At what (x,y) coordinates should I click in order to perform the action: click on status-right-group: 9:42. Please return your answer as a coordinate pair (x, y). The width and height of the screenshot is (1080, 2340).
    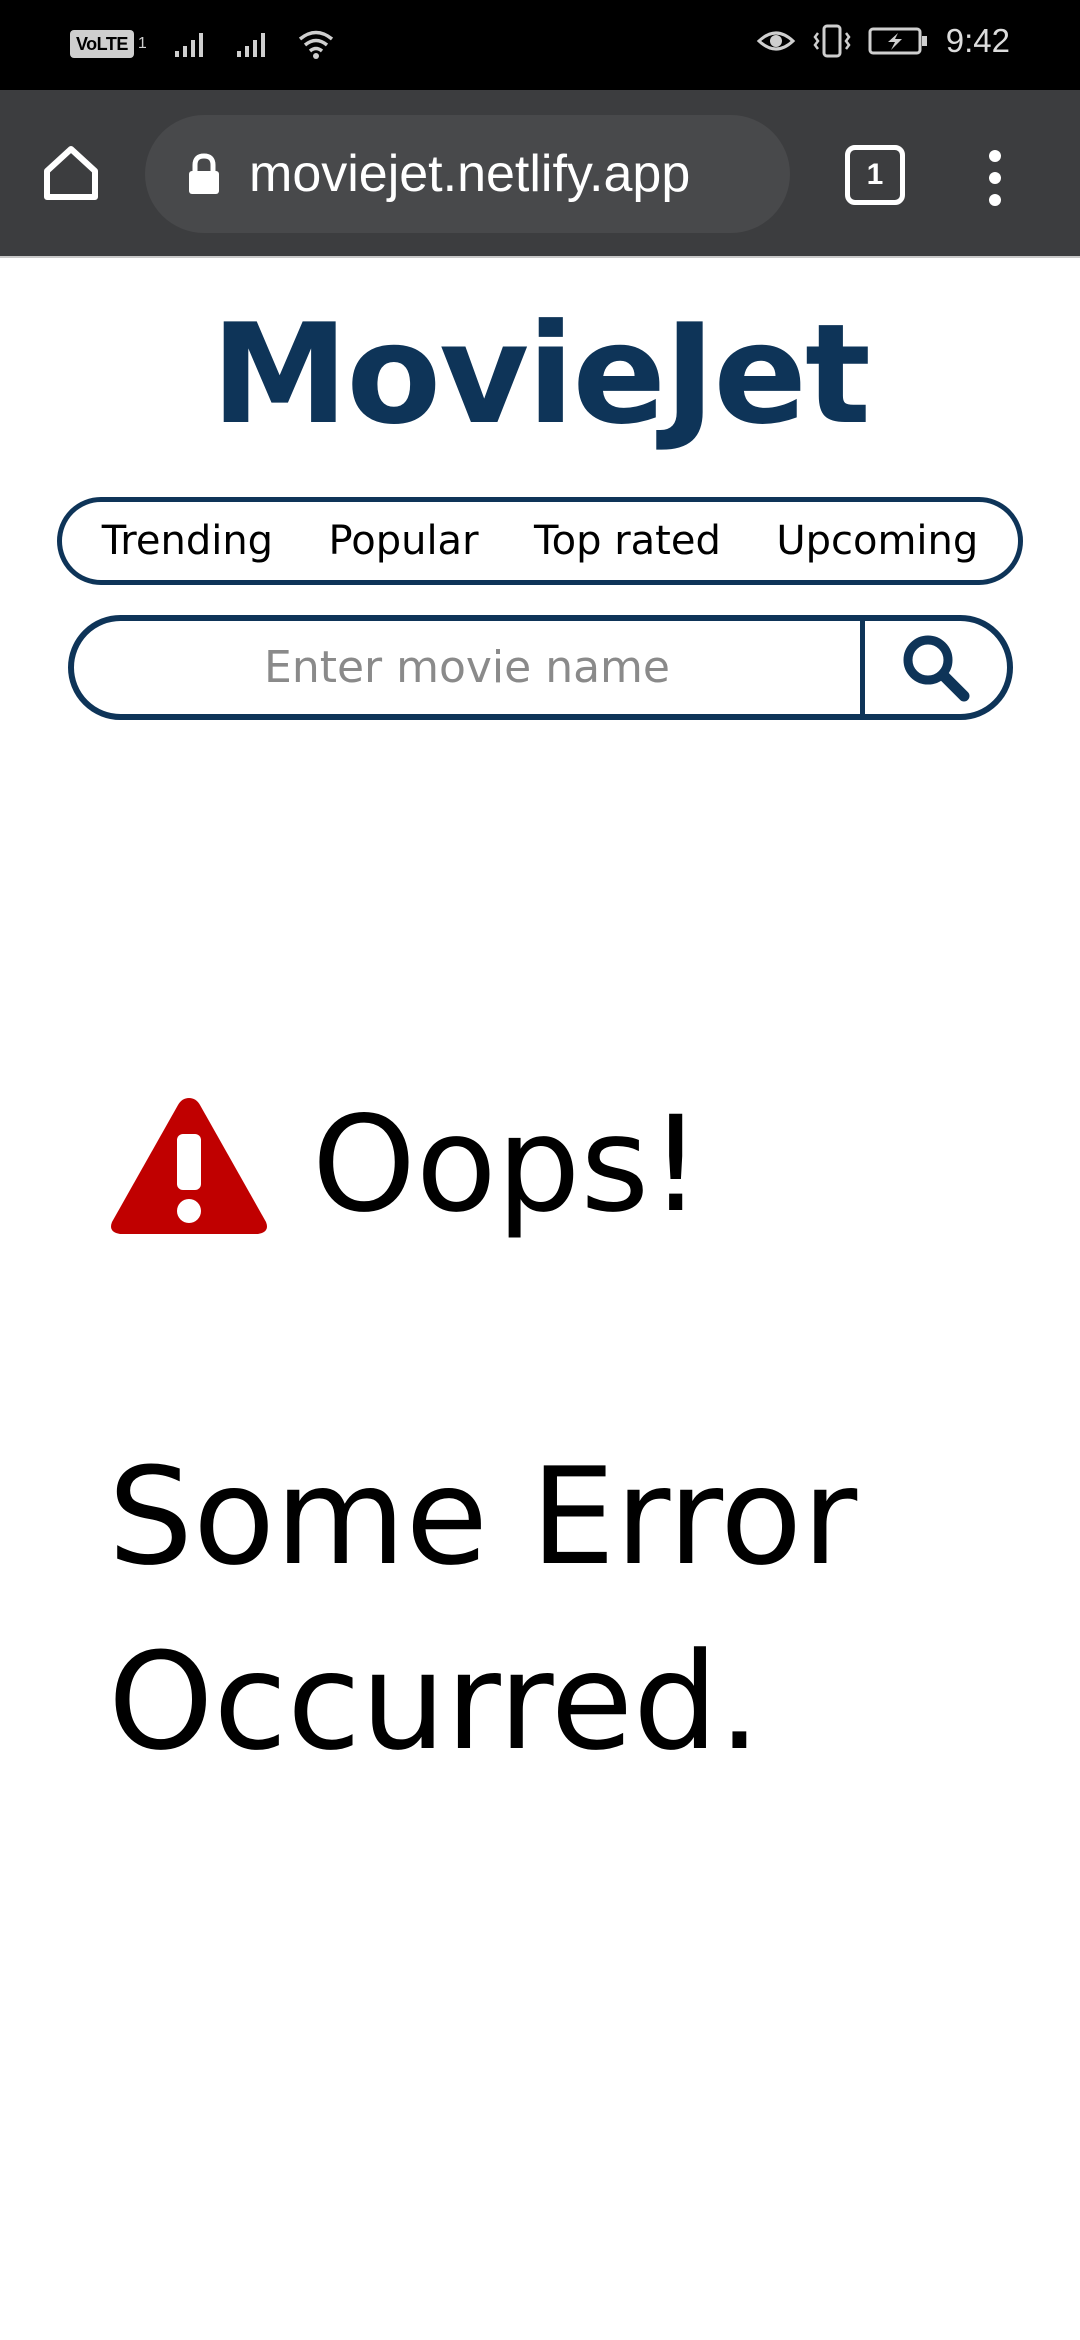
    Looking at the image, I should click on (883, 41).